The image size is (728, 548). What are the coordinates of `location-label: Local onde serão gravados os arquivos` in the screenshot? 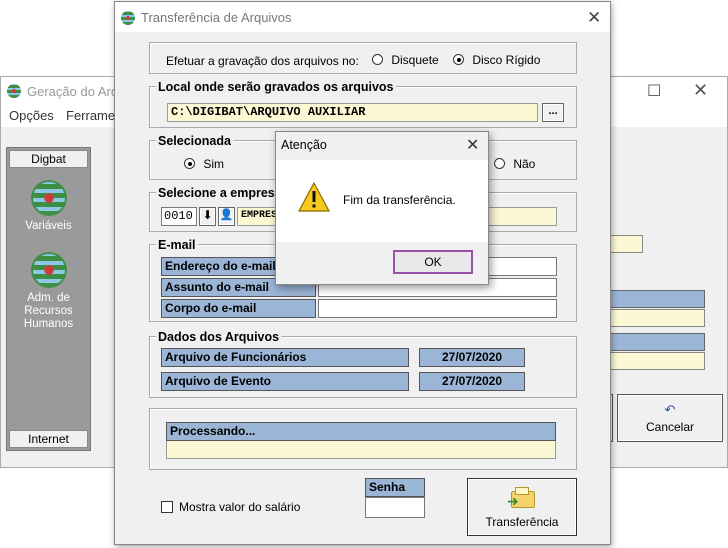 It's located at (276, 87).